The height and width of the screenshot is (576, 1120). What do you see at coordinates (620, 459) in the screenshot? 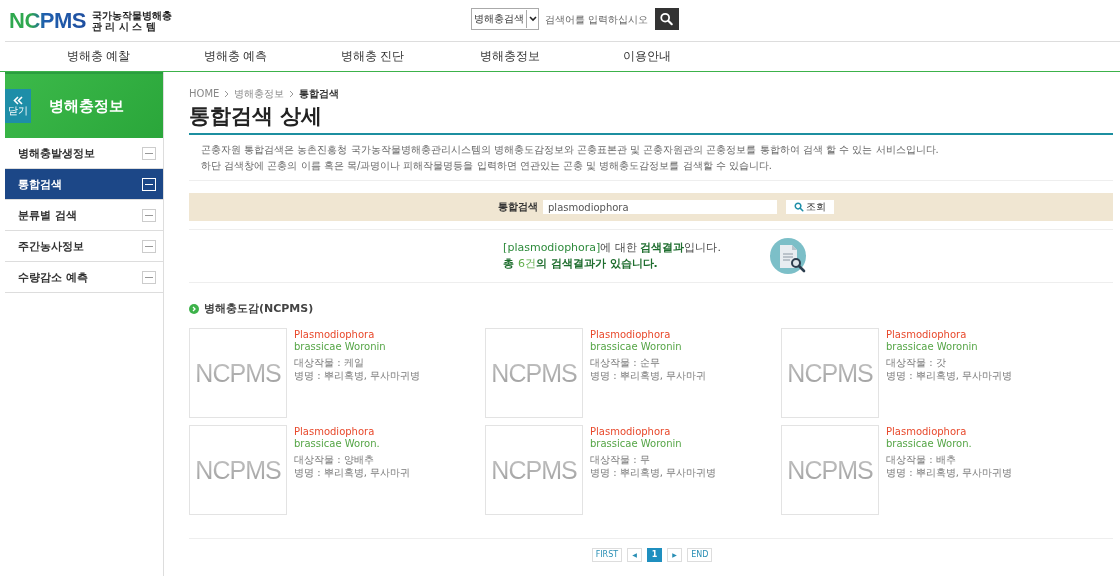
I see `target-crop: 대상작물 : 무` at bounding box center [620, 459].